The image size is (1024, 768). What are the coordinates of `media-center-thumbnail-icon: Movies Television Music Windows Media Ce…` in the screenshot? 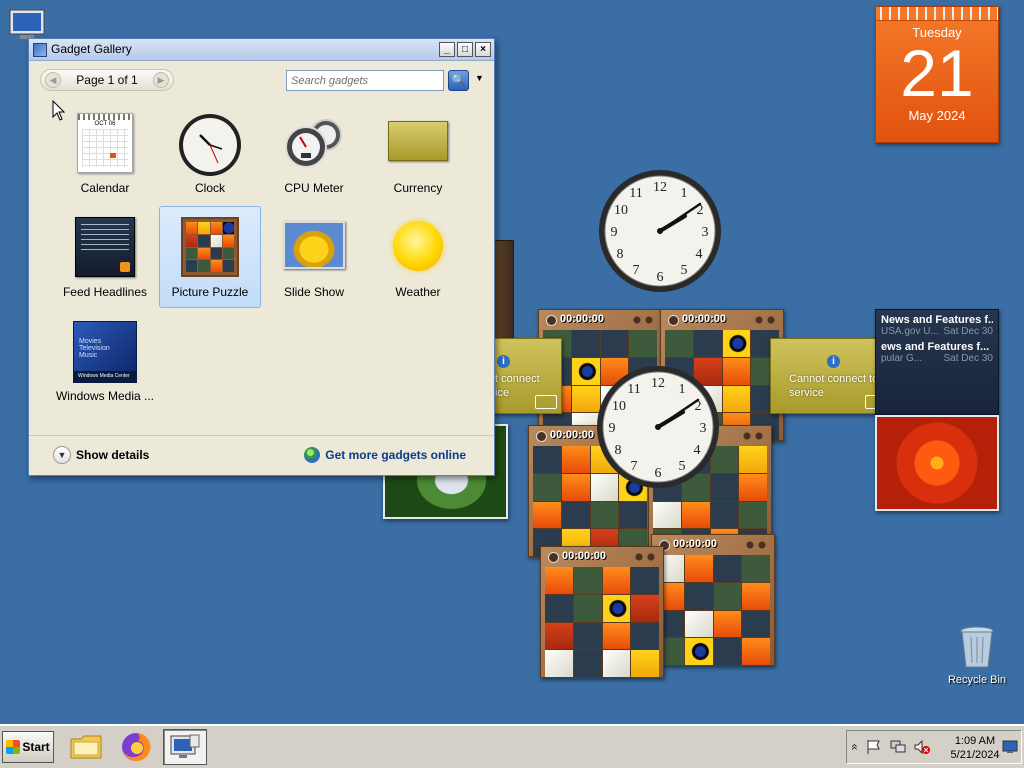 It's located at (105, 352).